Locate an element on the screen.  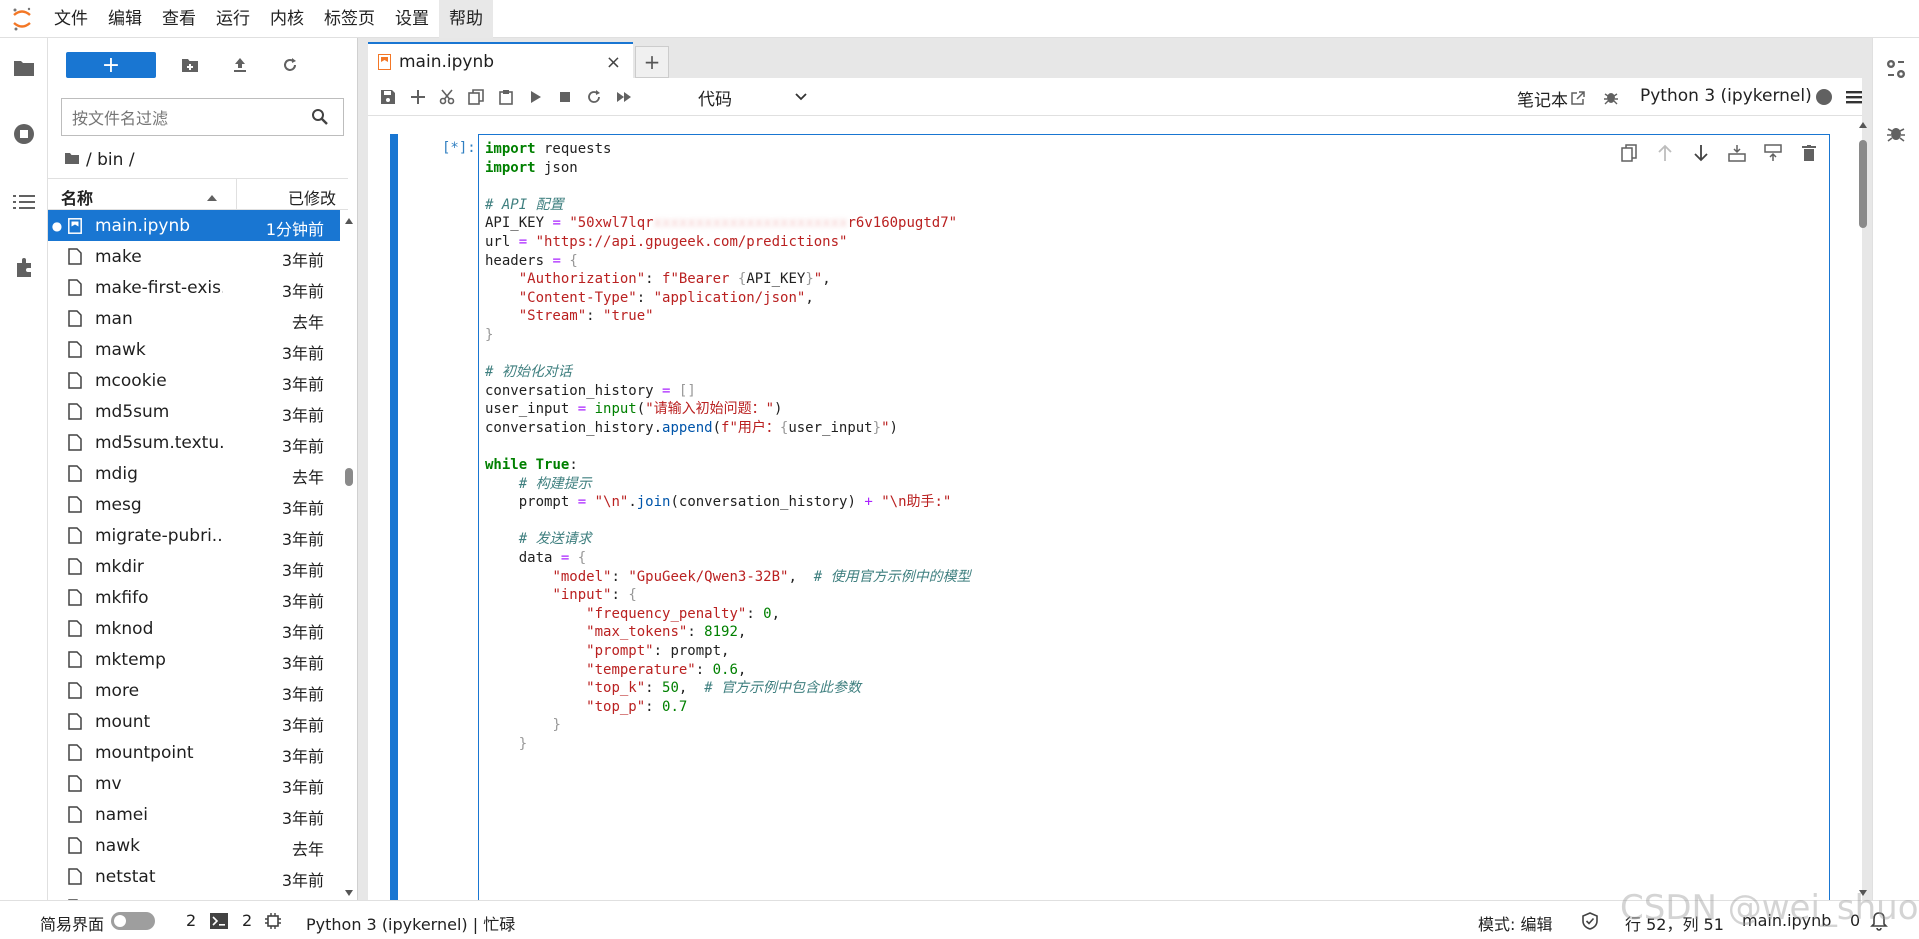
file-filter-input: 按文件名过滤 is located at coordinates (202, 117).